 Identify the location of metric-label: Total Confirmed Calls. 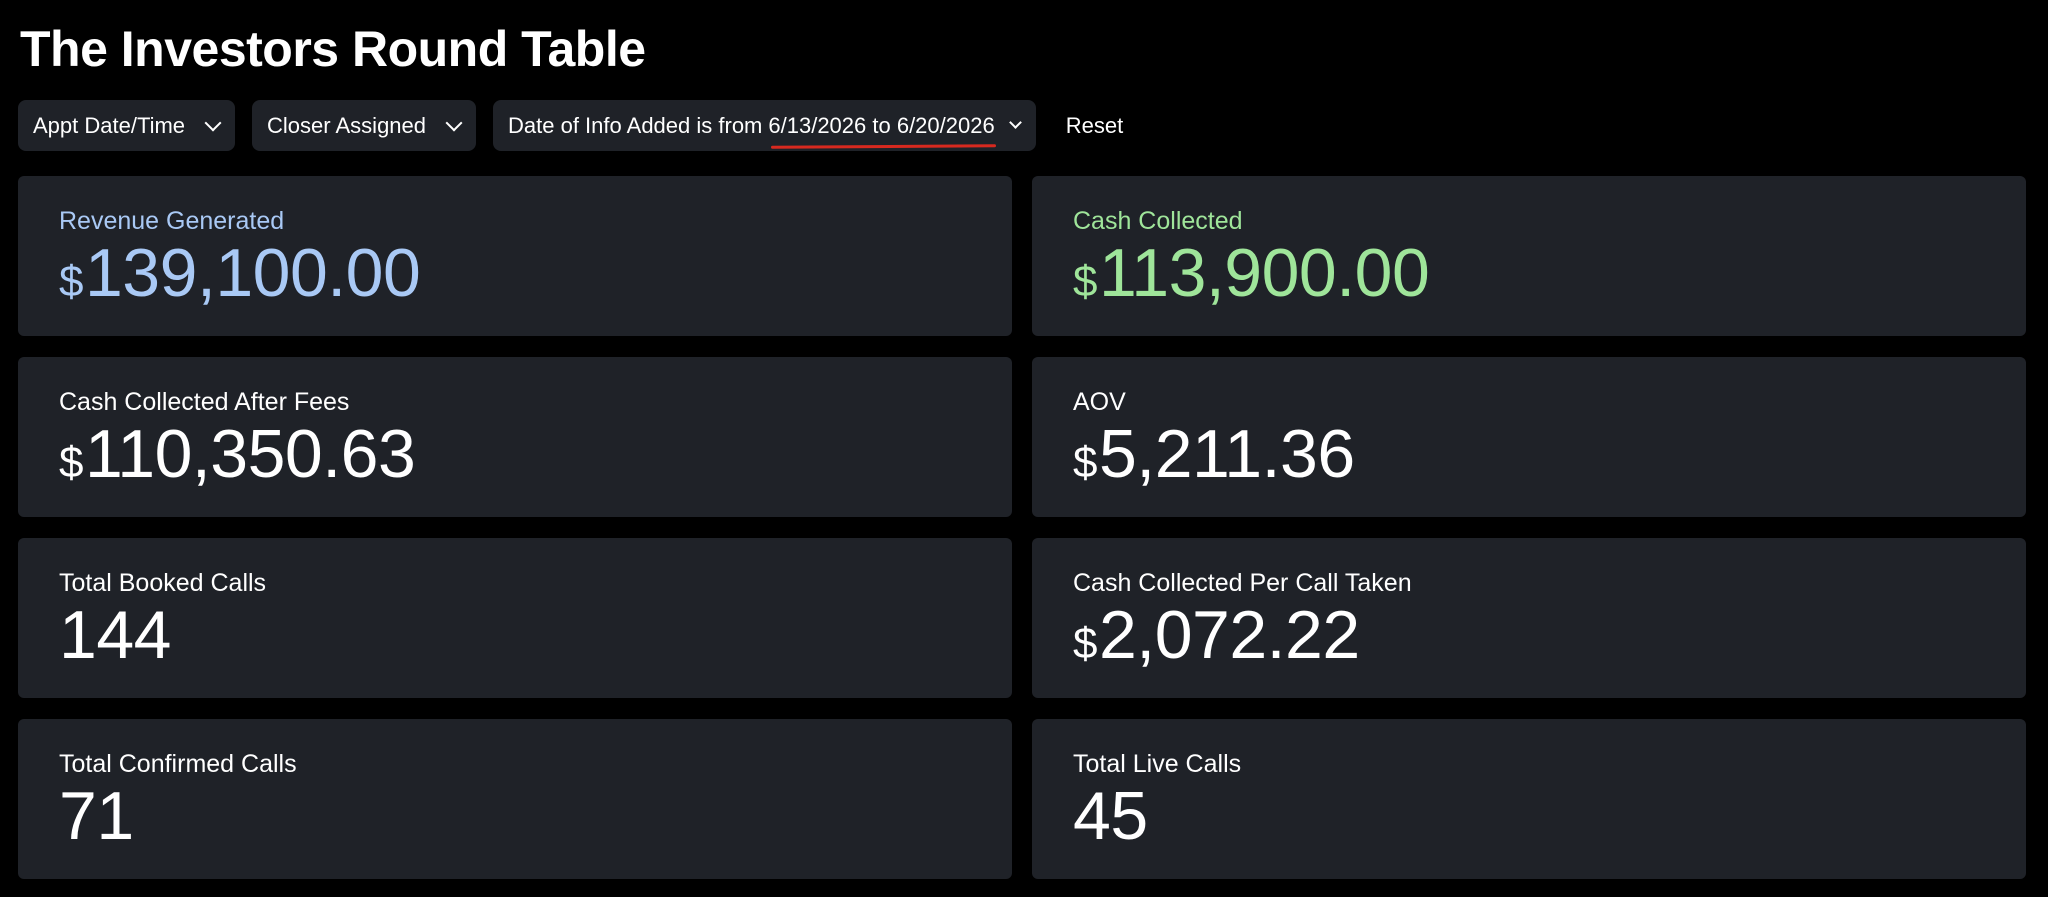
(178, 764).